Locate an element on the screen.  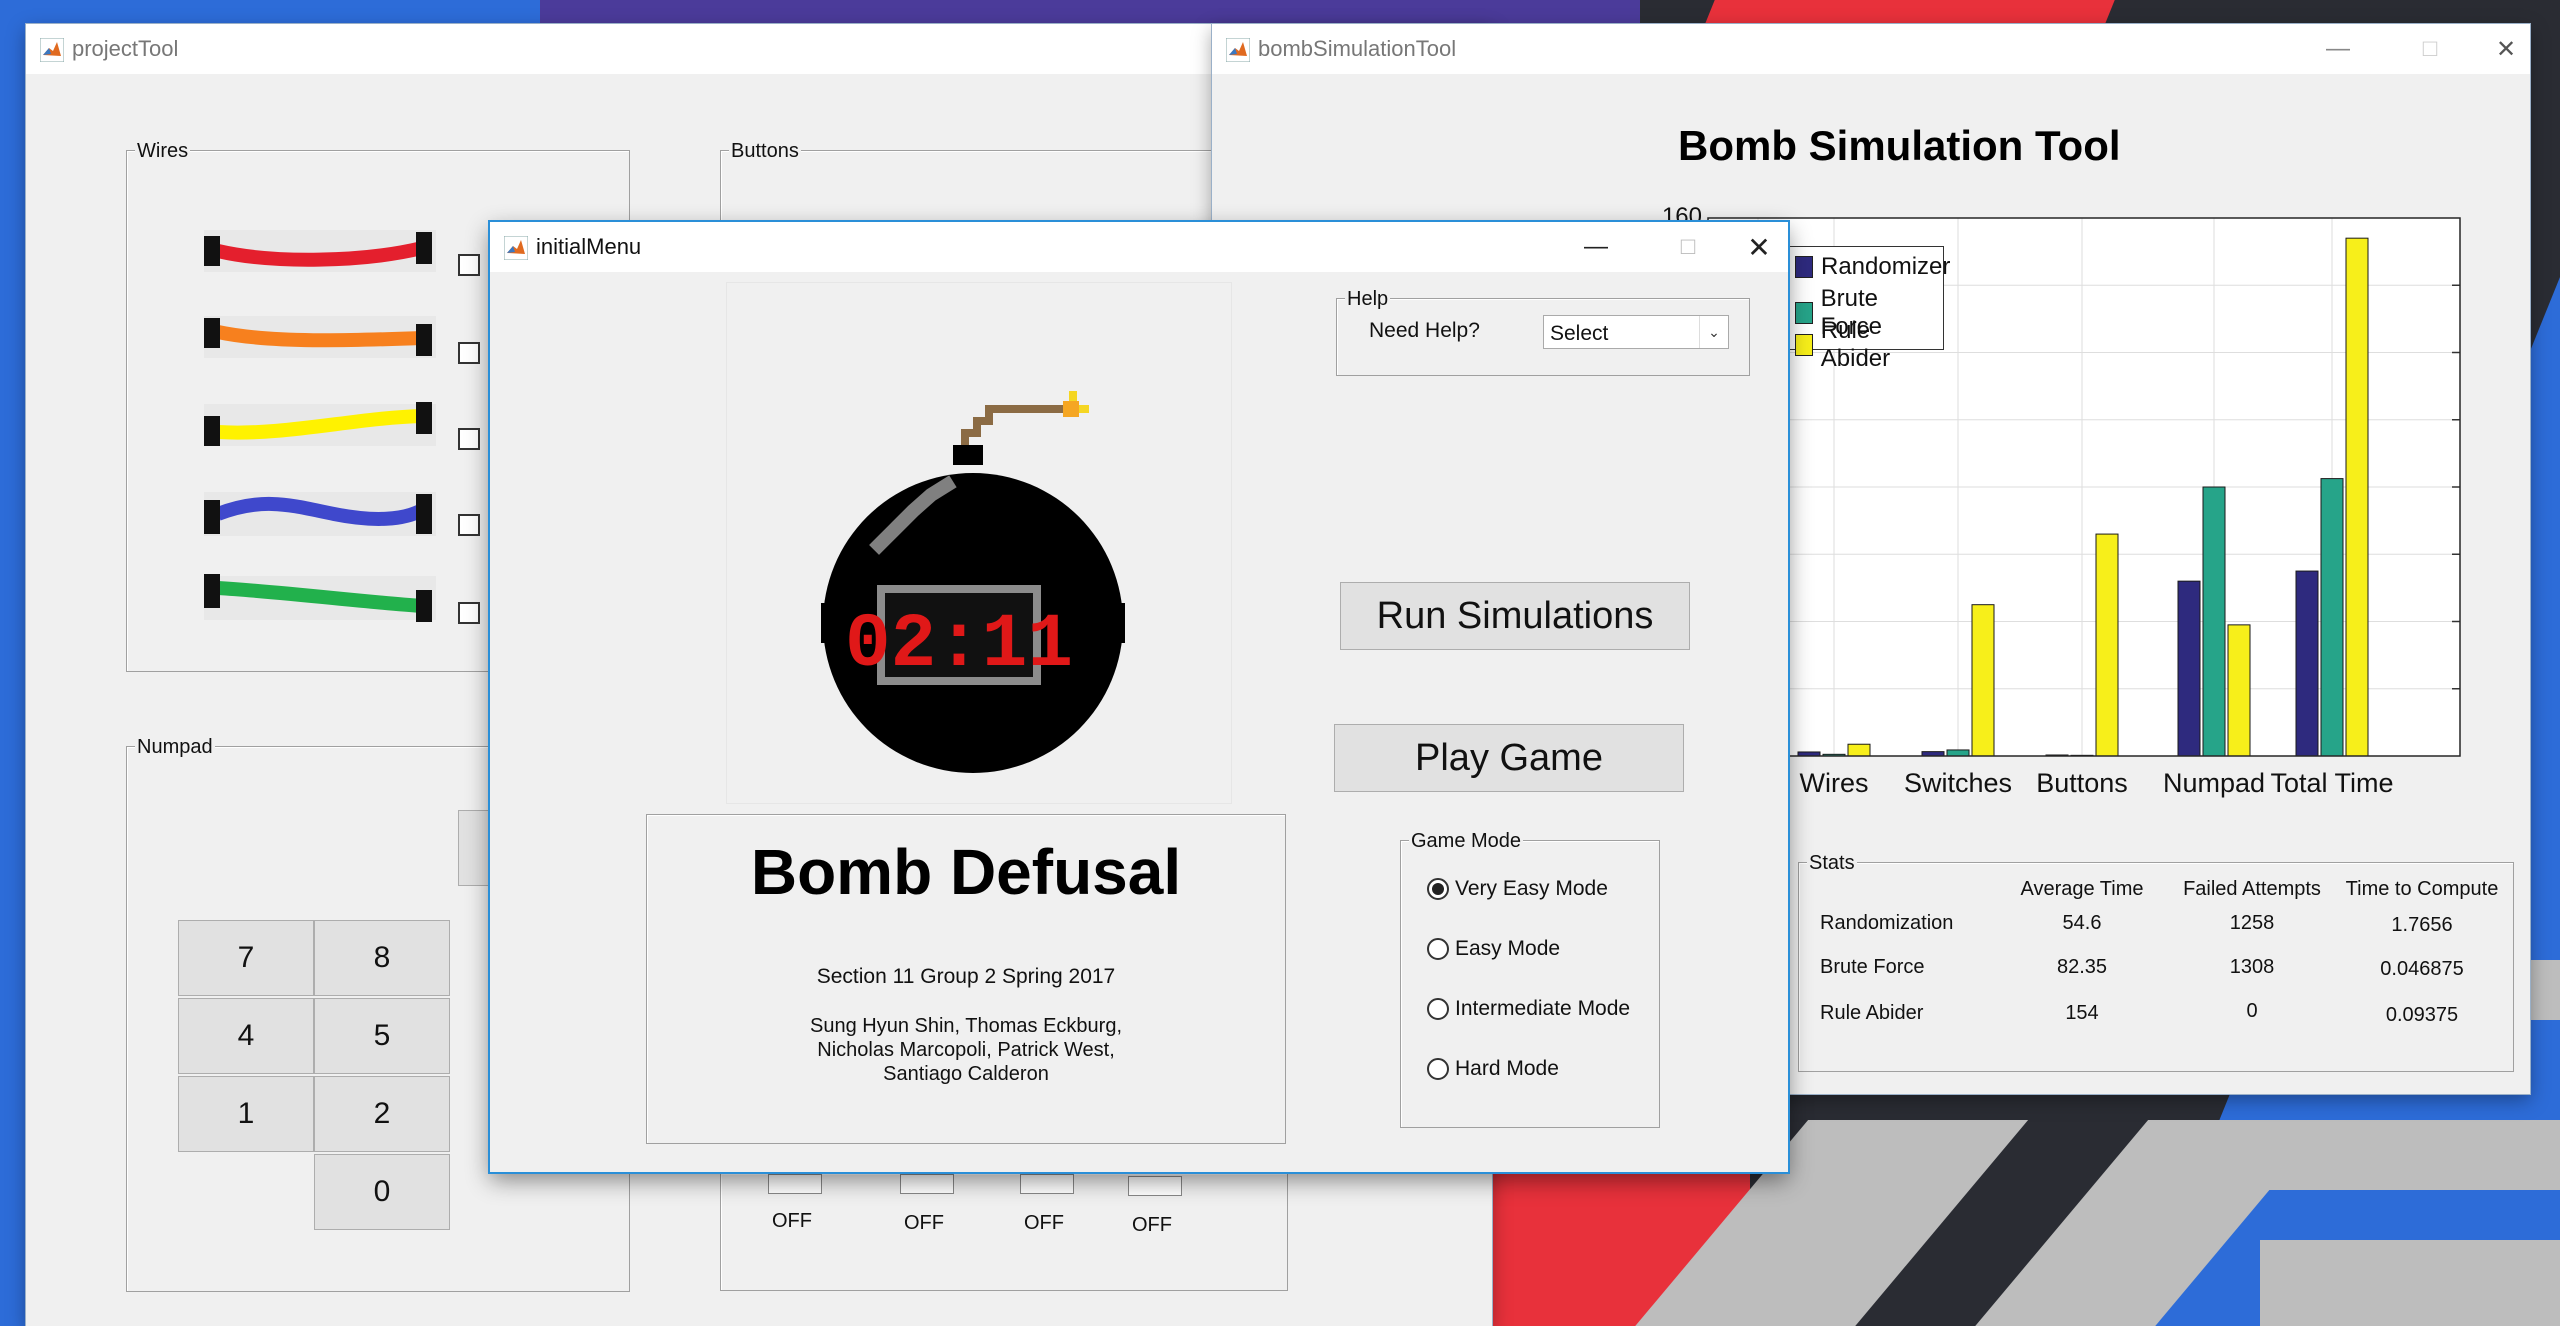
green-wire is located at coordinates (320, 598).